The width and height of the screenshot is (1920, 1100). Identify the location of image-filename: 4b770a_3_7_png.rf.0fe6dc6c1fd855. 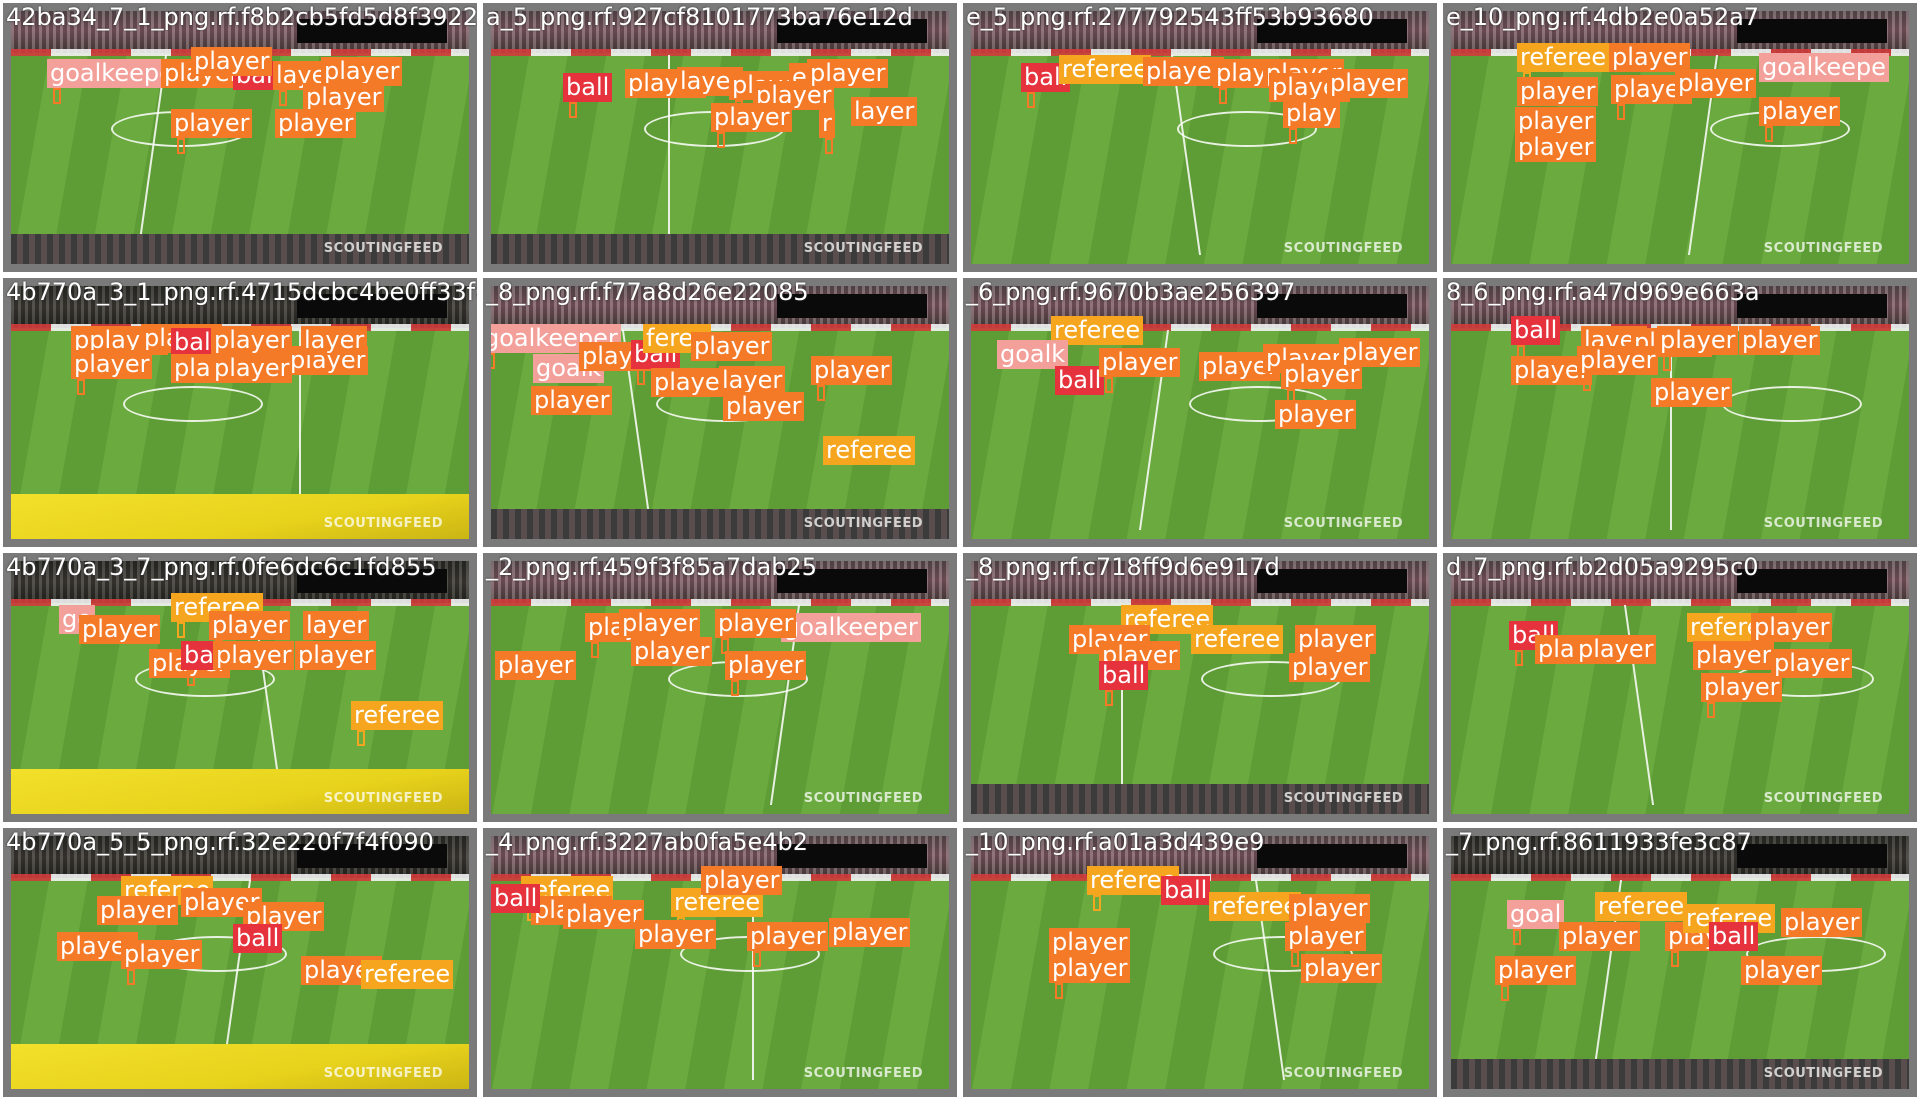
(221, 567).